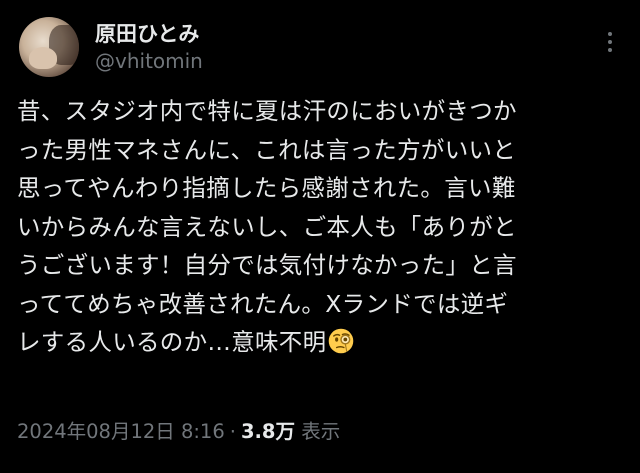 This screenshot has height=473, width=640. What do you see at coordinates (263, 303) in the screenshot?
I see `tweet-text-line: っててめちゃ改善されたん。Xランドでは逆ギ` at bounding box center [263, 303].